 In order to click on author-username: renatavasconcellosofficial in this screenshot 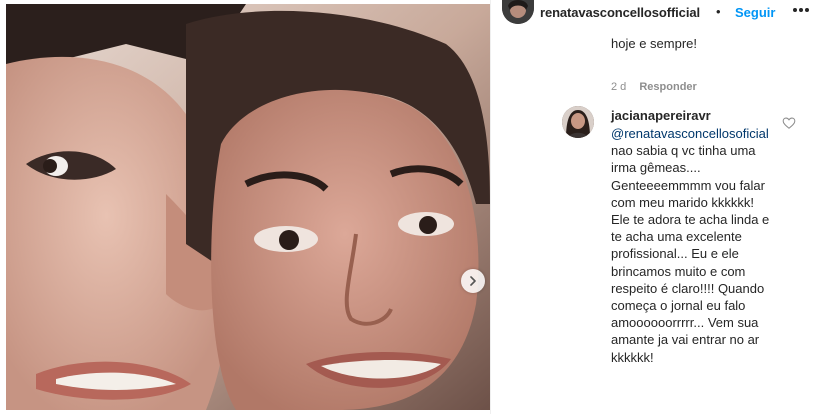, I will do `click(620, 12)`.